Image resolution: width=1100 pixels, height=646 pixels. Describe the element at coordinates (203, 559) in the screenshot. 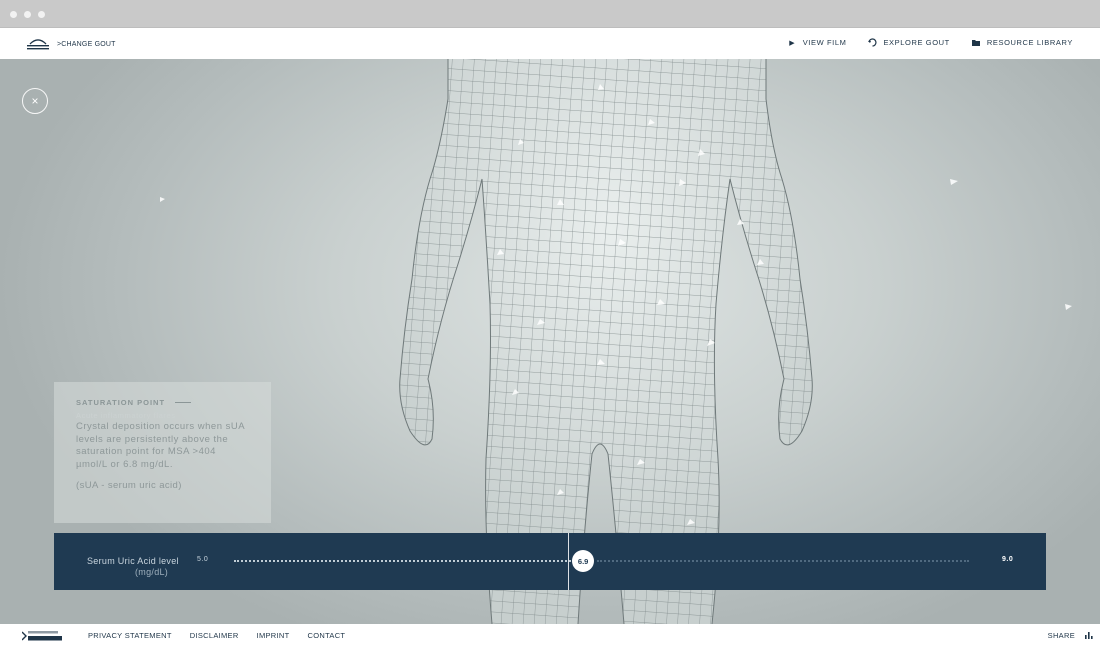

I see `slider-min-label: 5.0` at that location.